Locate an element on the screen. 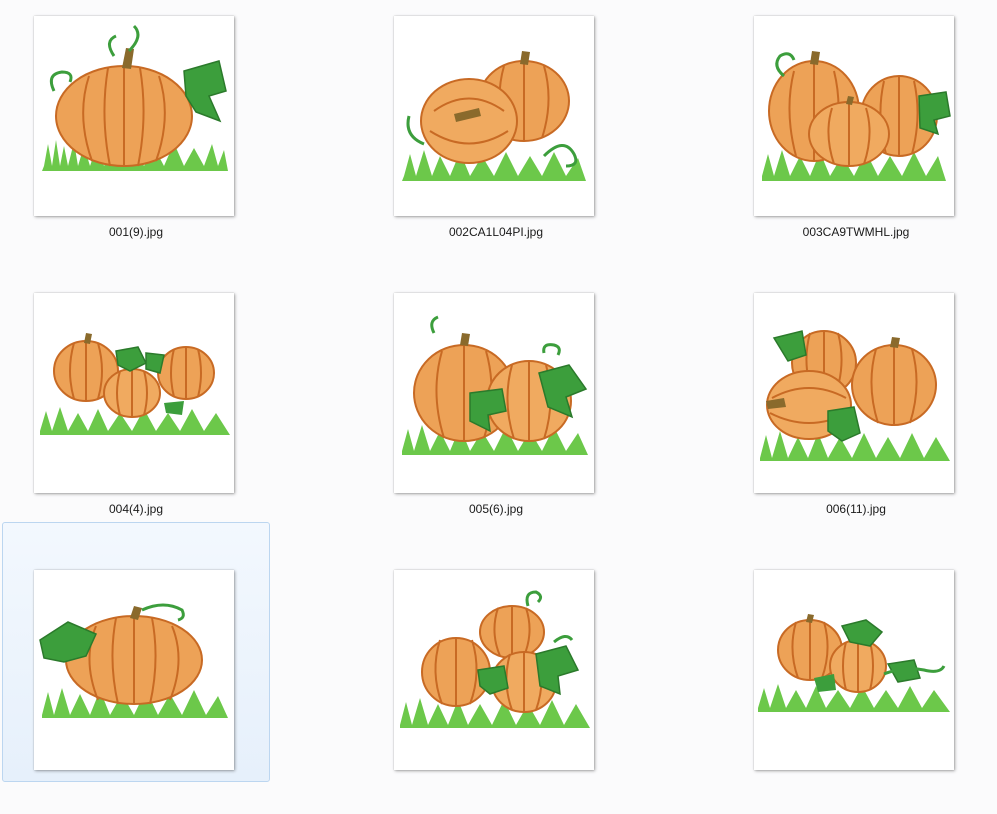 The image size is (997, 814). file-item: 004(4).jpg is located at coordinates (136, 407).